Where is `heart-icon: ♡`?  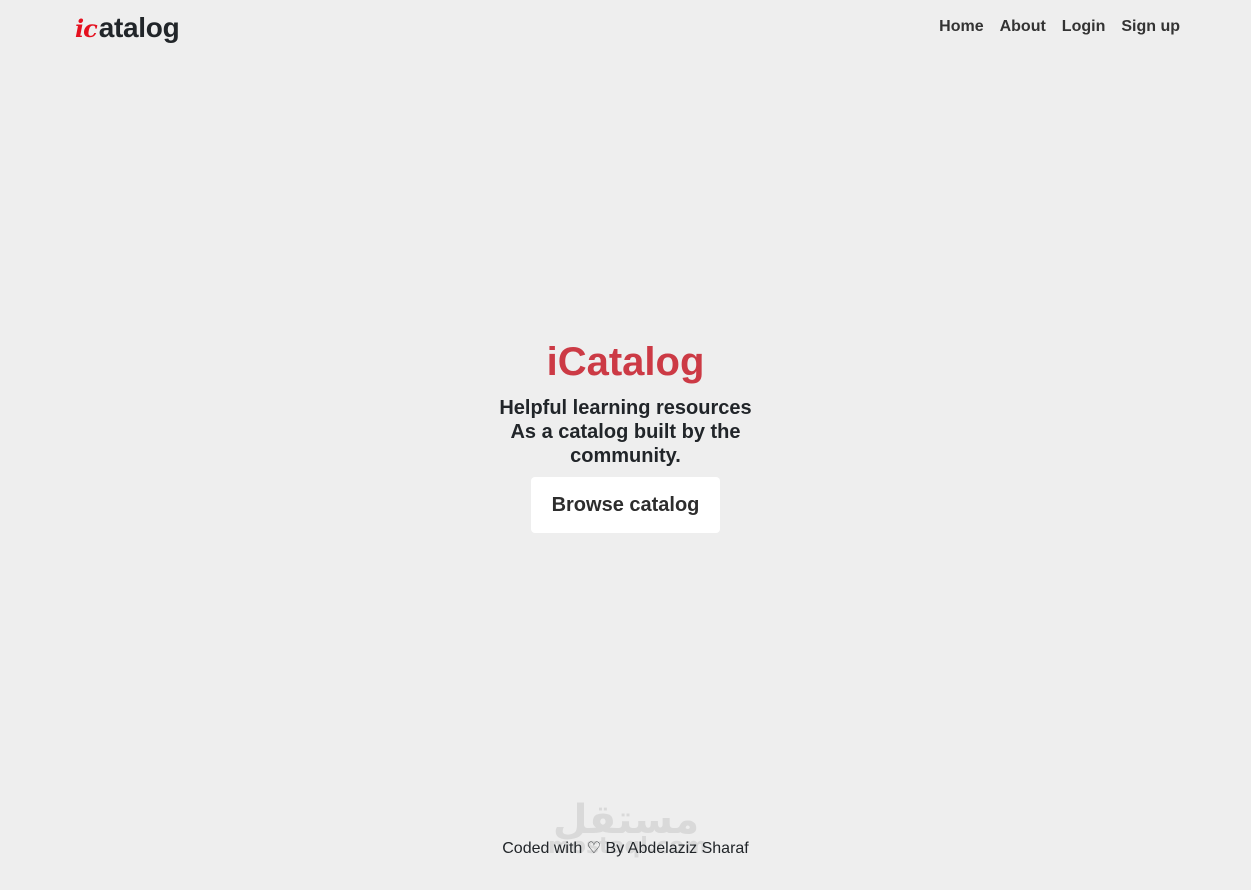 heart-icon: ♡ is located at coordinates (594, 847).